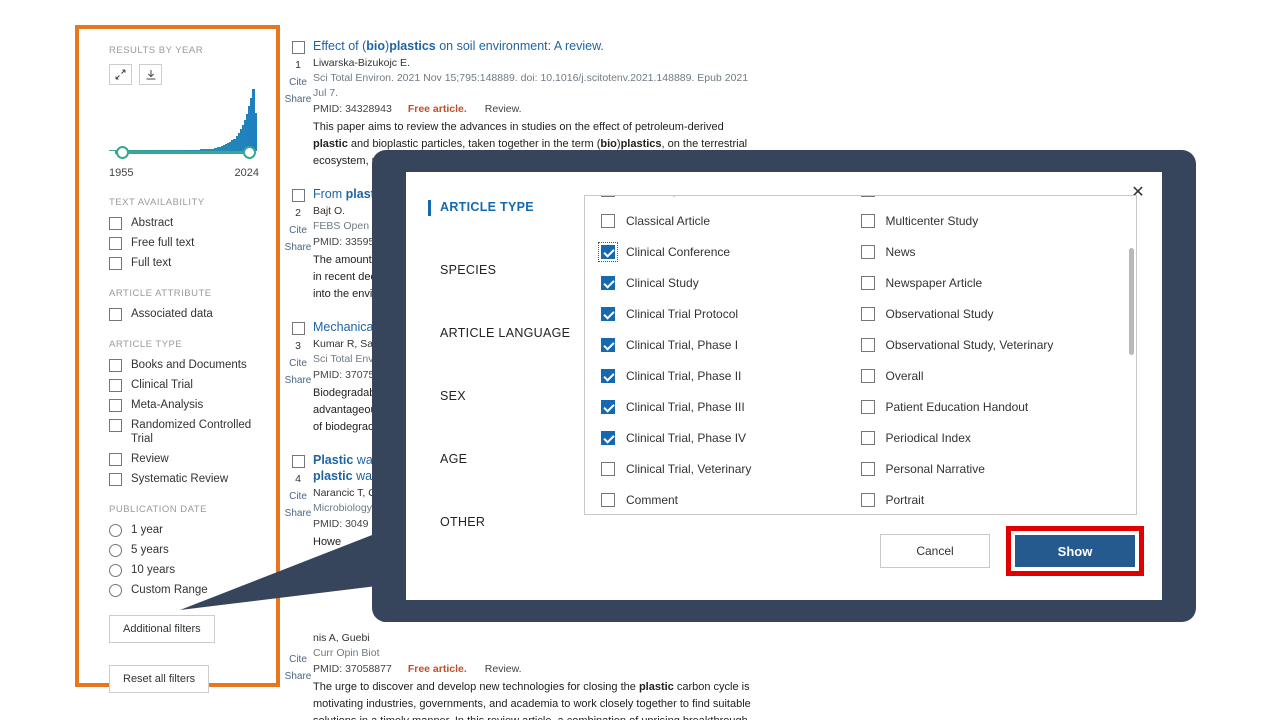 This screenshot has height=720, width=1280. Describe the element at coordinates (122, 152) in the screenshot. I see `year-range-handle-start` at that location.